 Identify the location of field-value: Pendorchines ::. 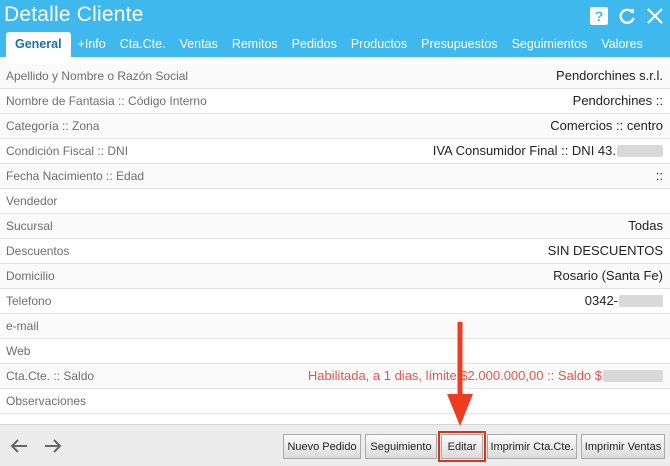
(617, 100).